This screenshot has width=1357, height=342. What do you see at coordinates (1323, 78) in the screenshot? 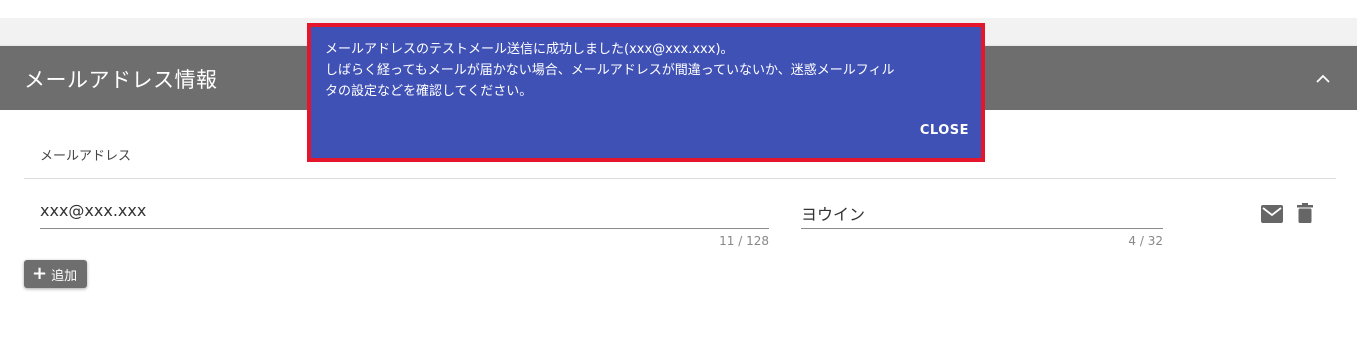
I see `chevron-up-icon` at bounding box center [1323, 78].